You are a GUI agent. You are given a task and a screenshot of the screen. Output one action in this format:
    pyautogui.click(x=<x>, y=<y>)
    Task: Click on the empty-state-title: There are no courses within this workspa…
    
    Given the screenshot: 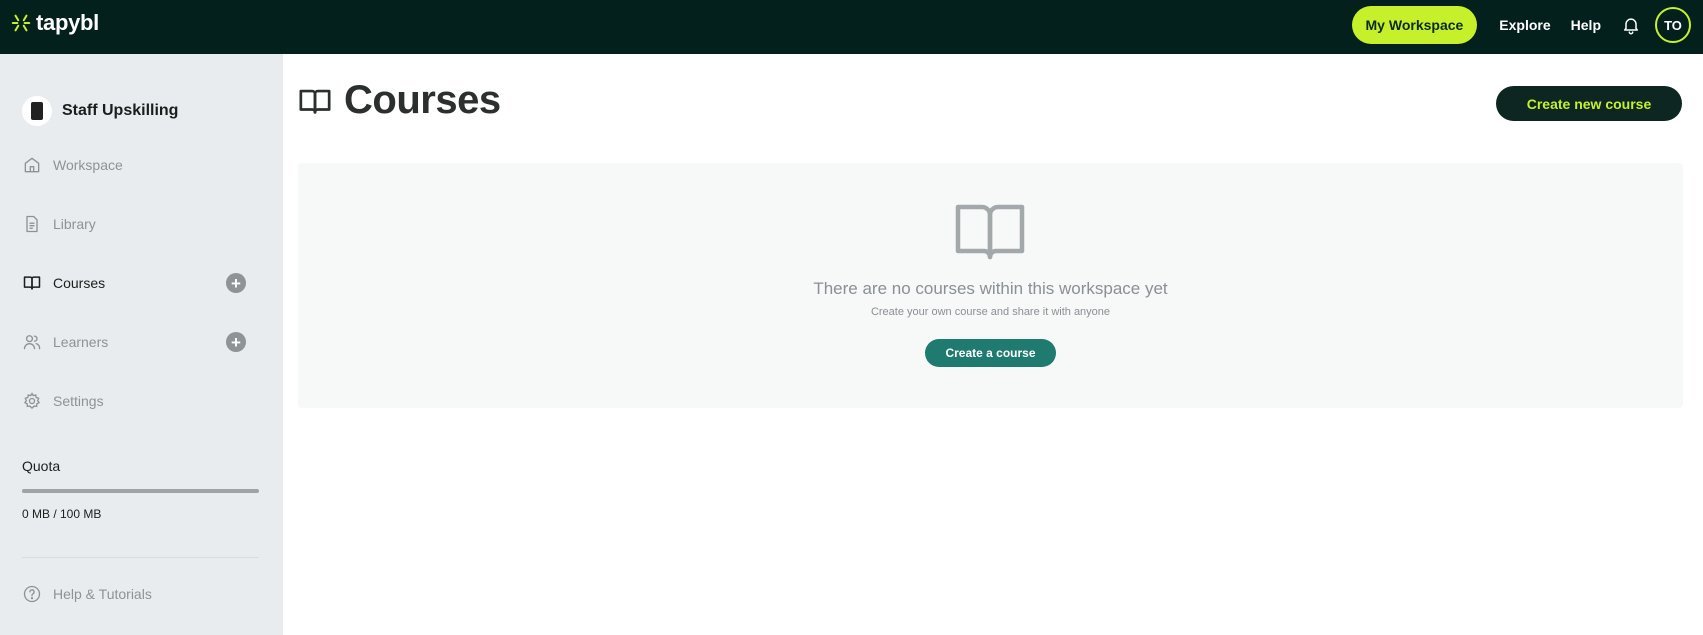 What is the action you would take?
    pyautogui.click(x=990, y=288)
    